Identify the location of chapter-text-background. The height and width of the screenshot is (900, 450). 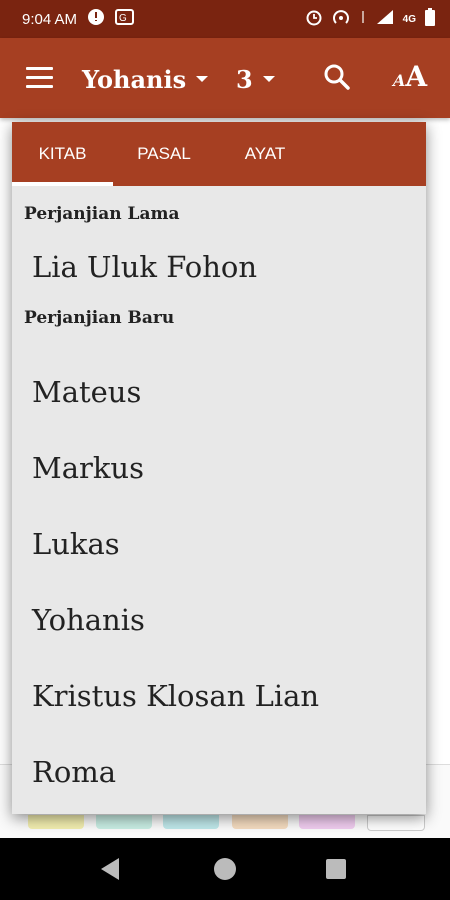
(222, 112).